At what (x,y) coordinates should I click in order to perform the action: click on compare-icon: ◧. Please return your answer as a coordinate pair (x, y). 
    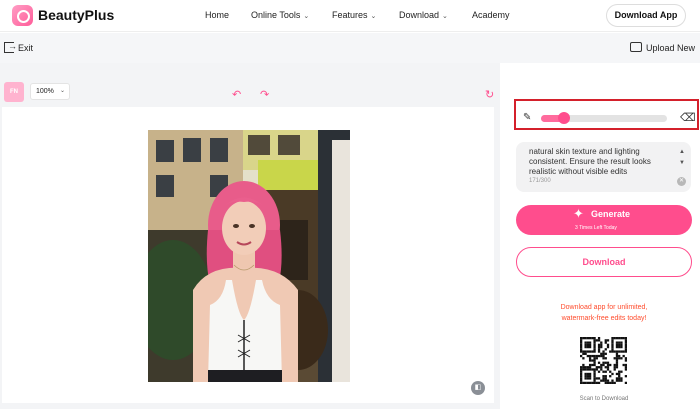
    Looking at the image, I should click on (478, 388).